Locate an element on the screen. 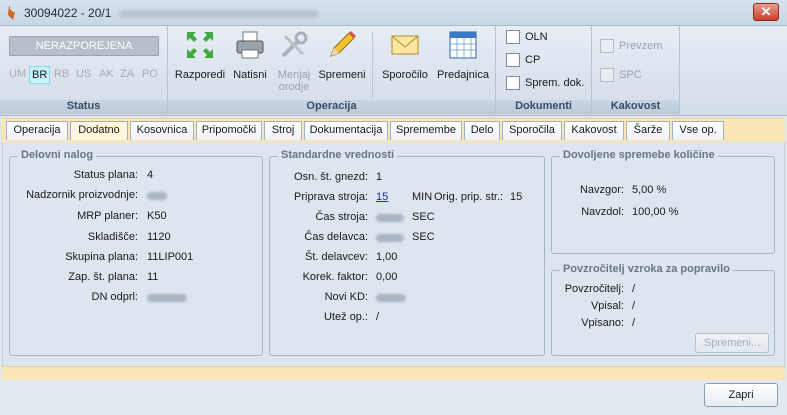 The width and height of the screenshot is (787, 415). orig-prip-str-label: Orig. prip. str.: is located at coordinates (469, 197).